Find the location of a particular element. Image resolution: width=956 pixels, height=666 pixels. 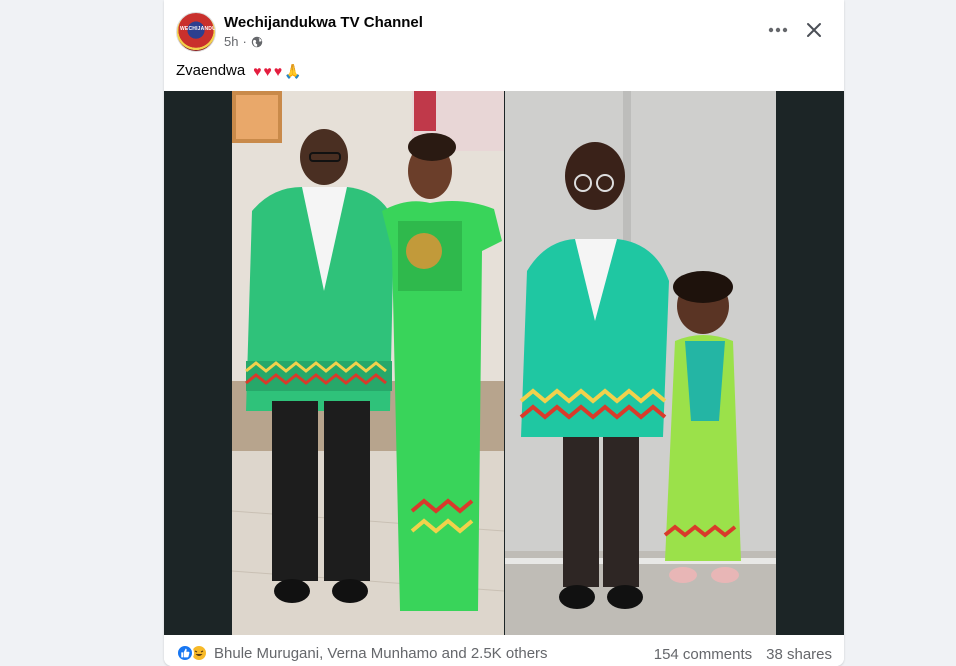

like-icon is located at coordinates (185, 653).